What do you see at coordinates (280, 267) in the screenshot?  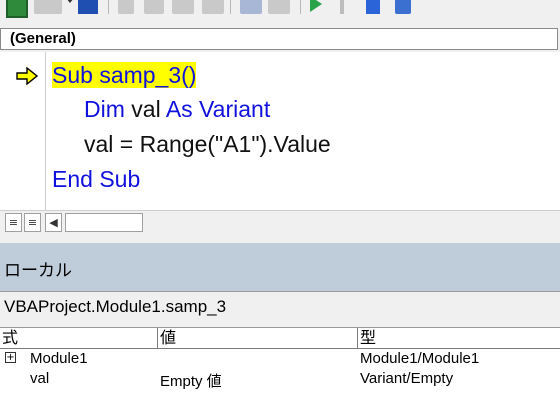 I see `locals-window-title-bar: ローカル` at bounding box center [280, 267].